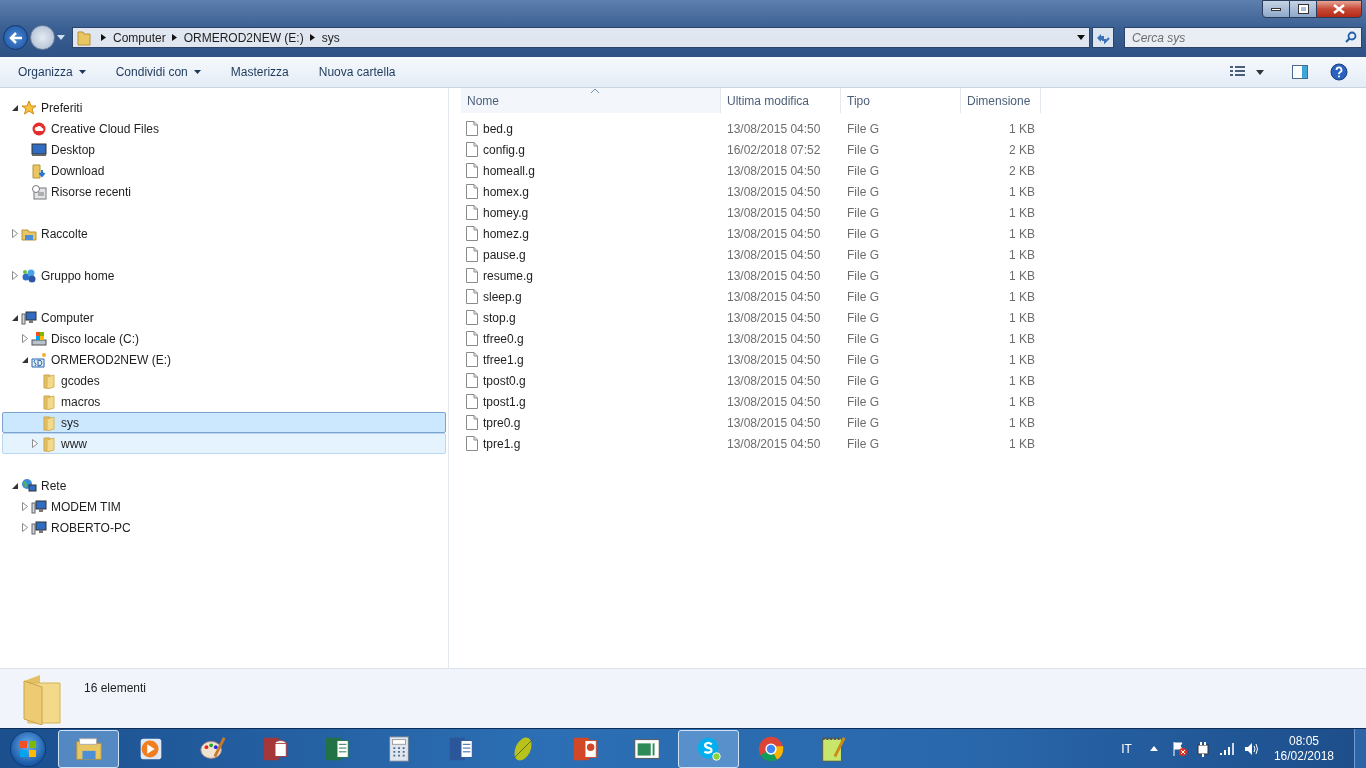  I want to click on power-plug-icon, so click(1202, 748).